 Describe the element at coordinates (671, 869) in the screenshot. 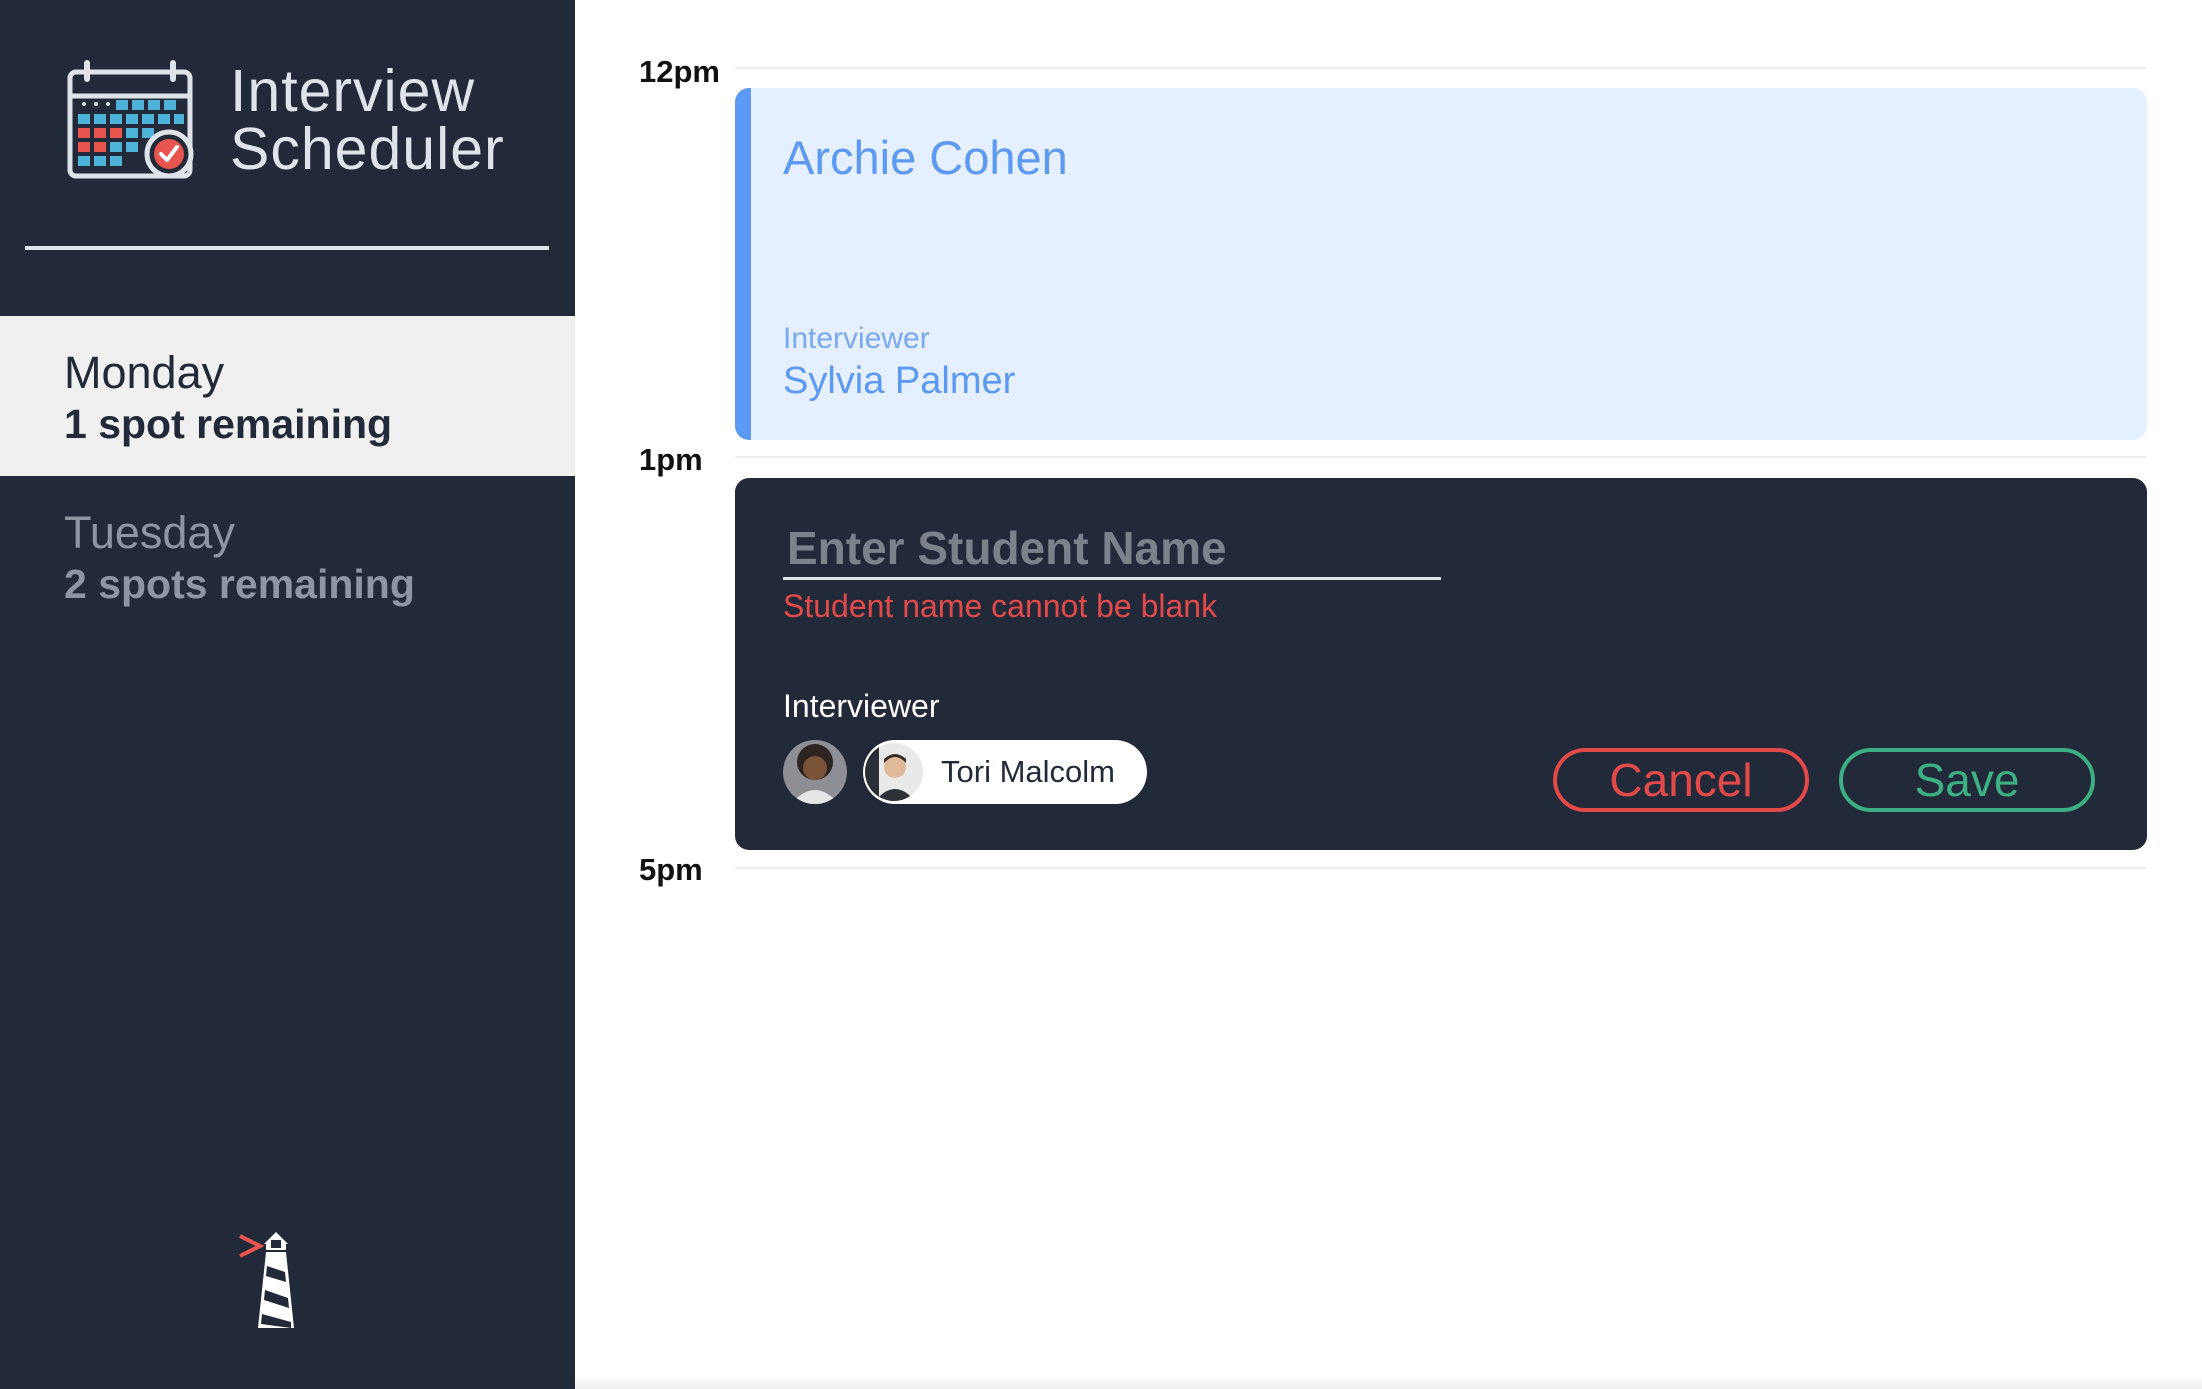

I see `time-label-5pm: 5pm` at that location.